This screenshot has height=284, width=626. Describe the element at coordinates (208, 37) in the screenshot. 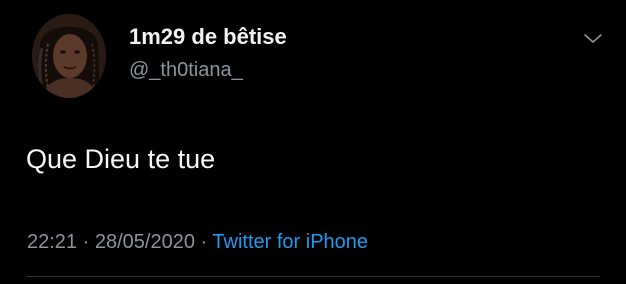

I see `display-name: 1m29 de bêtise` at that location.